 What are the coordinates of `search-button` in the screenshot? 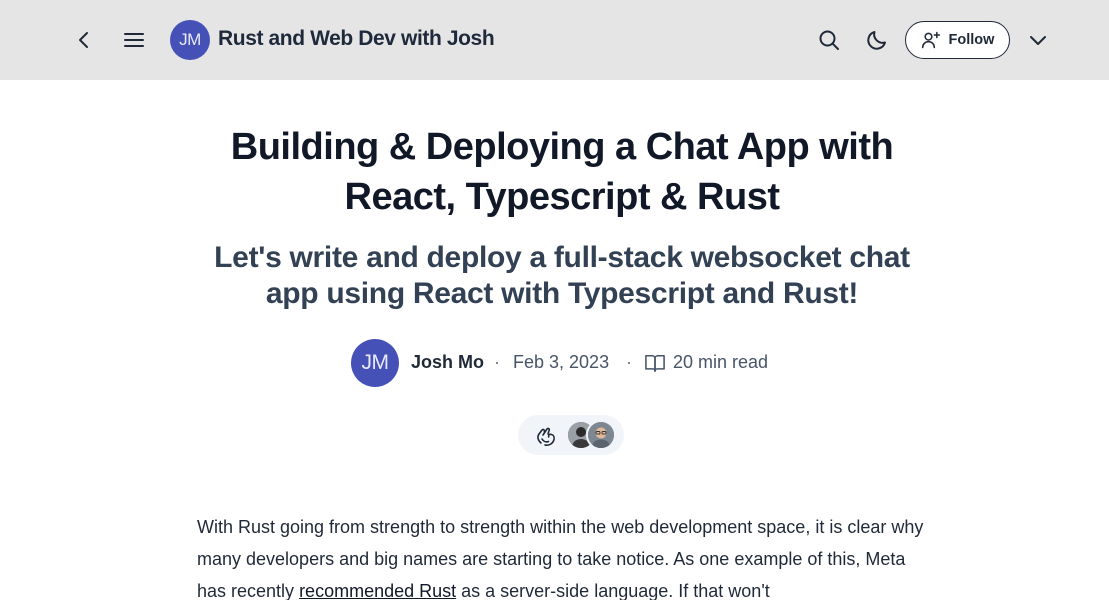 It's located at (829, 40).